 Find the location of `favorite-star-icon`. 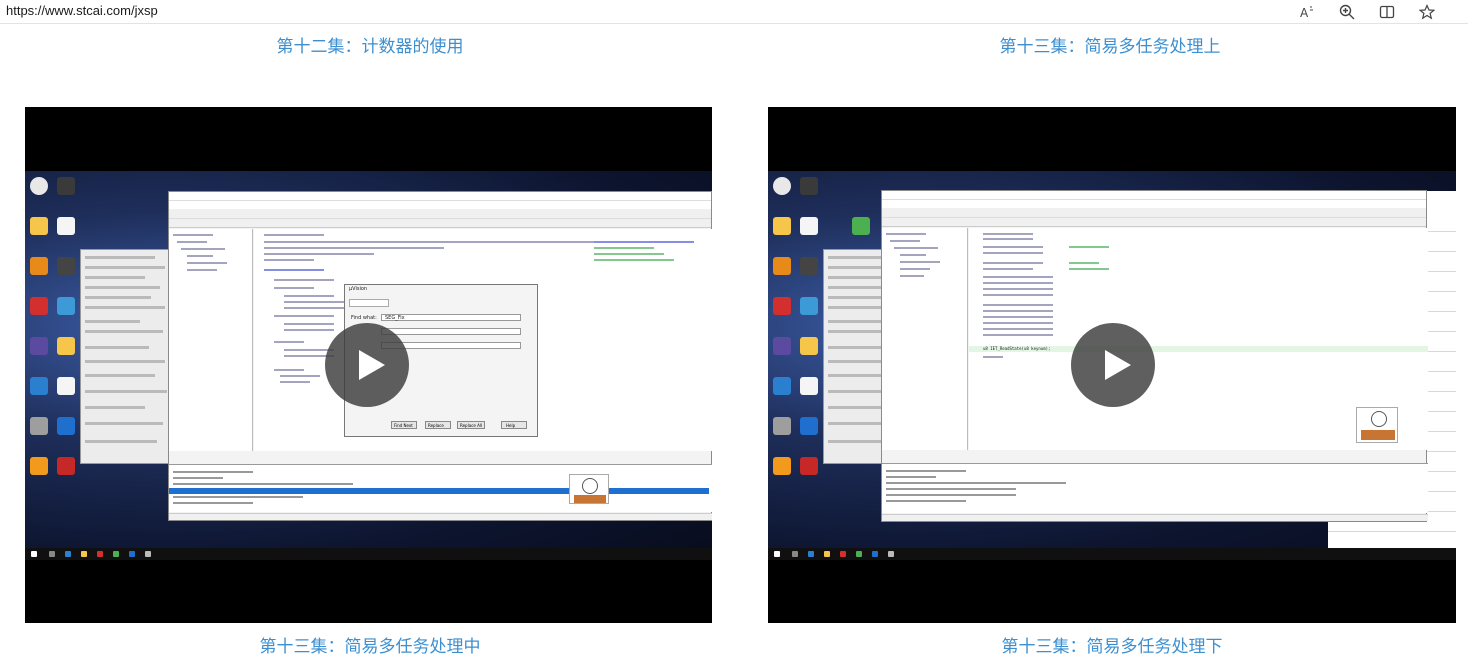

favorite-star-icon is located at coordinates (1427, 12).